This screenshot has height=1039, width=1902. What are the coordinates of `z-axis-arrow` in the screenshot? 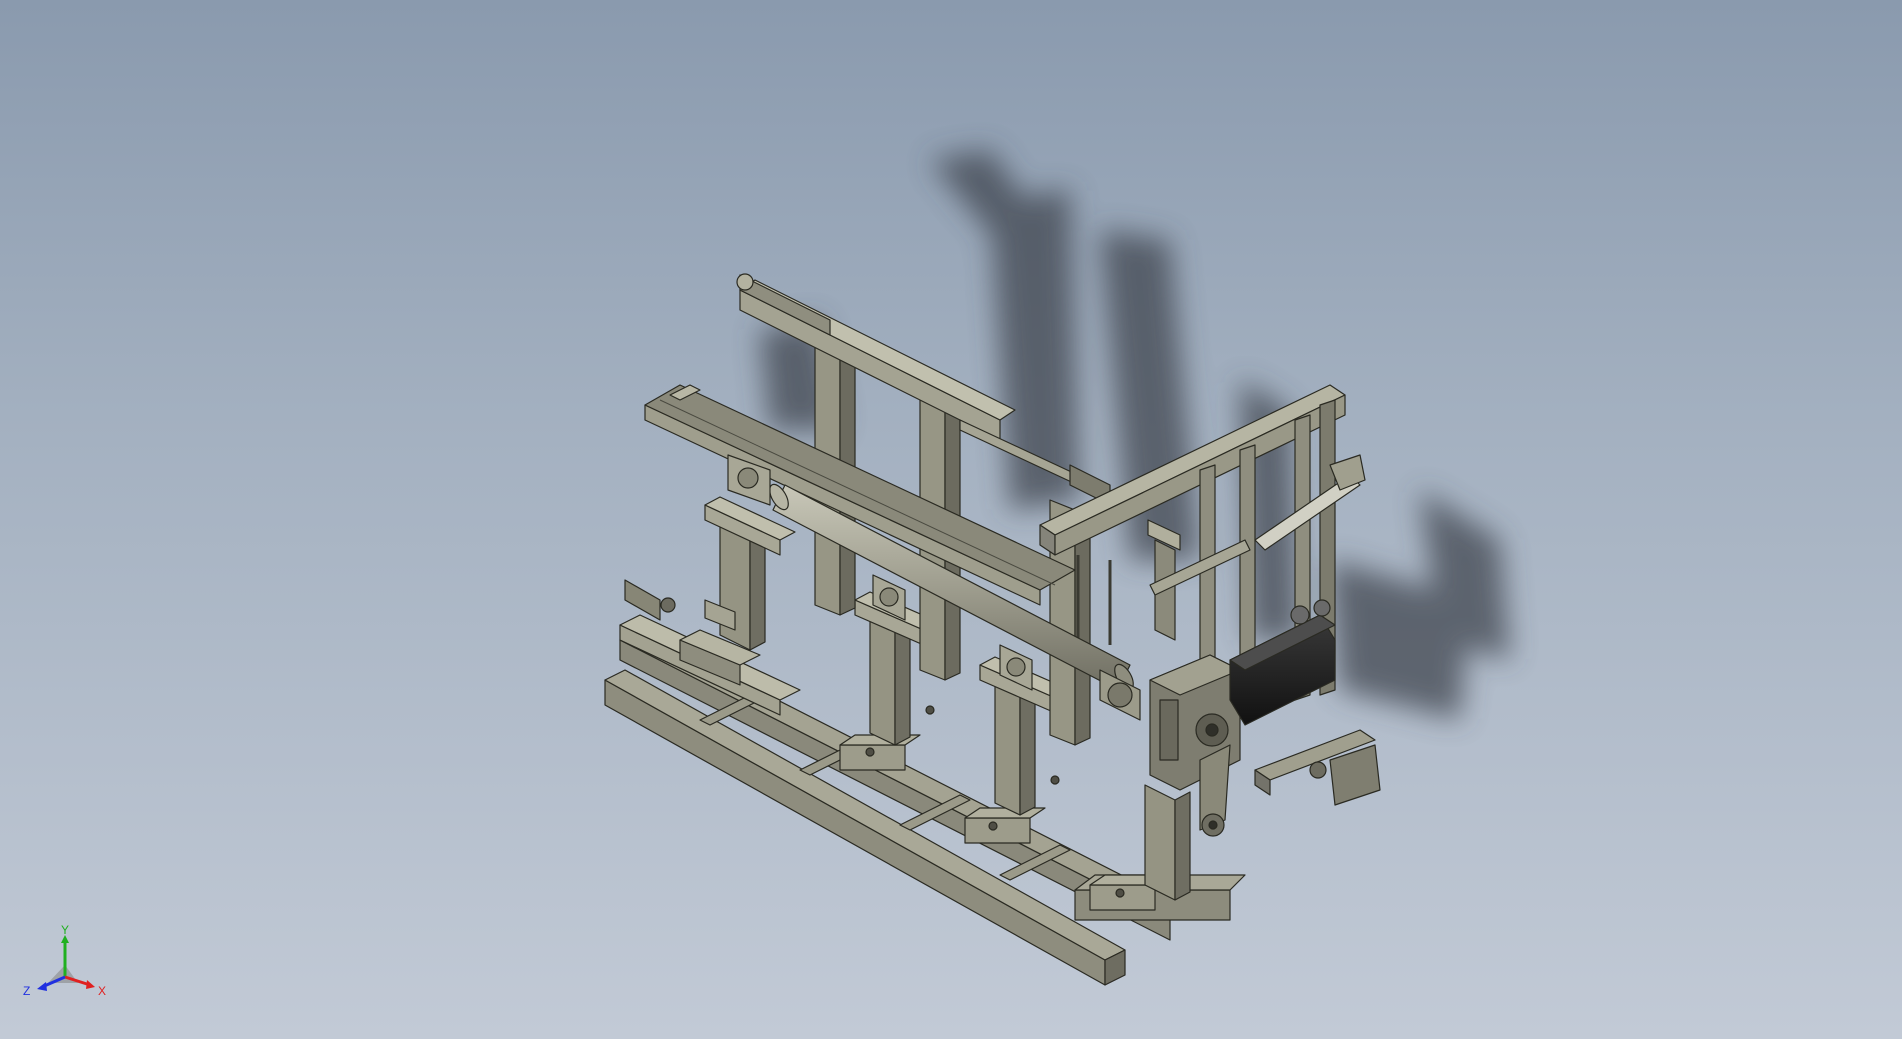 It's located at (42, 986).